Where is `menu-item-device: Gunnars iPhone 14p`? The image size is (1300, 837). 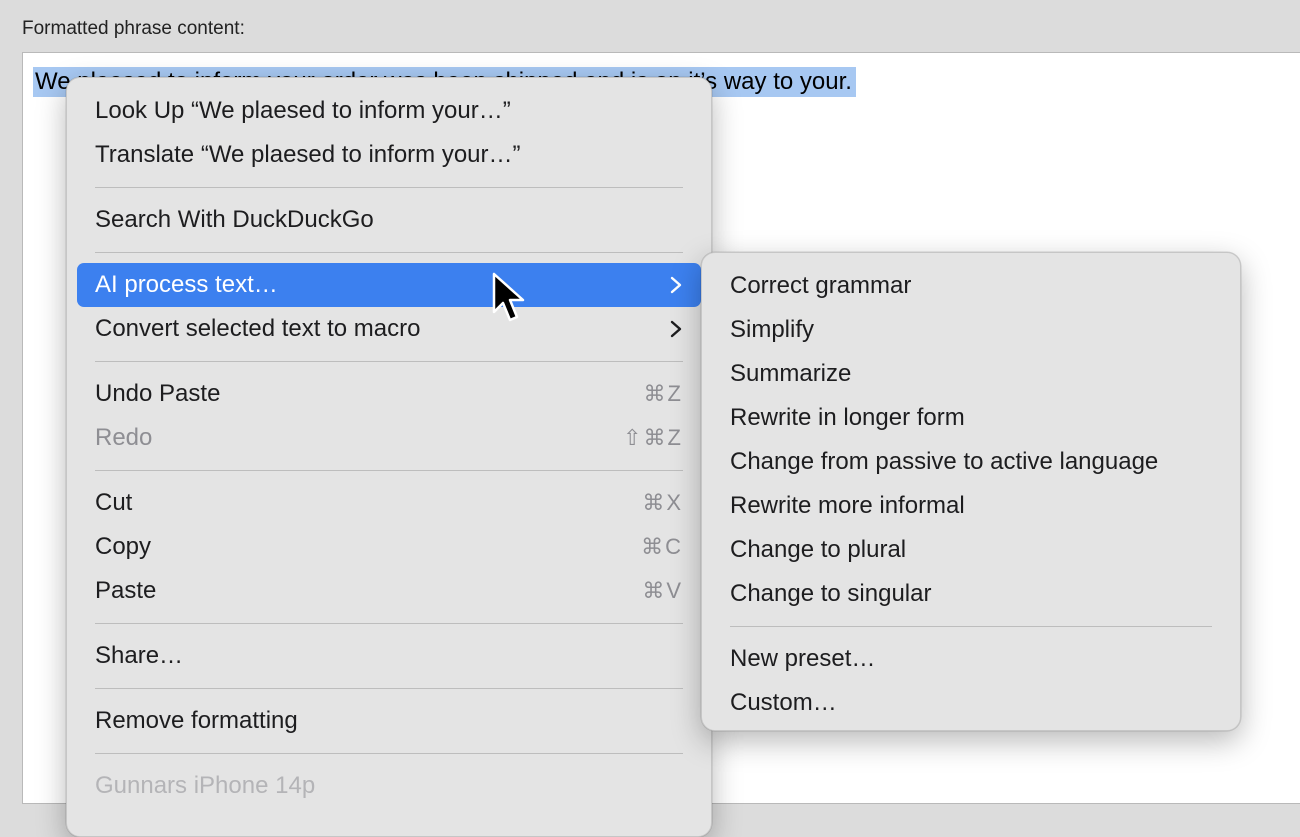 menu-item-device: Gunnars iPhone 14p is located at coordinates (389, 786).